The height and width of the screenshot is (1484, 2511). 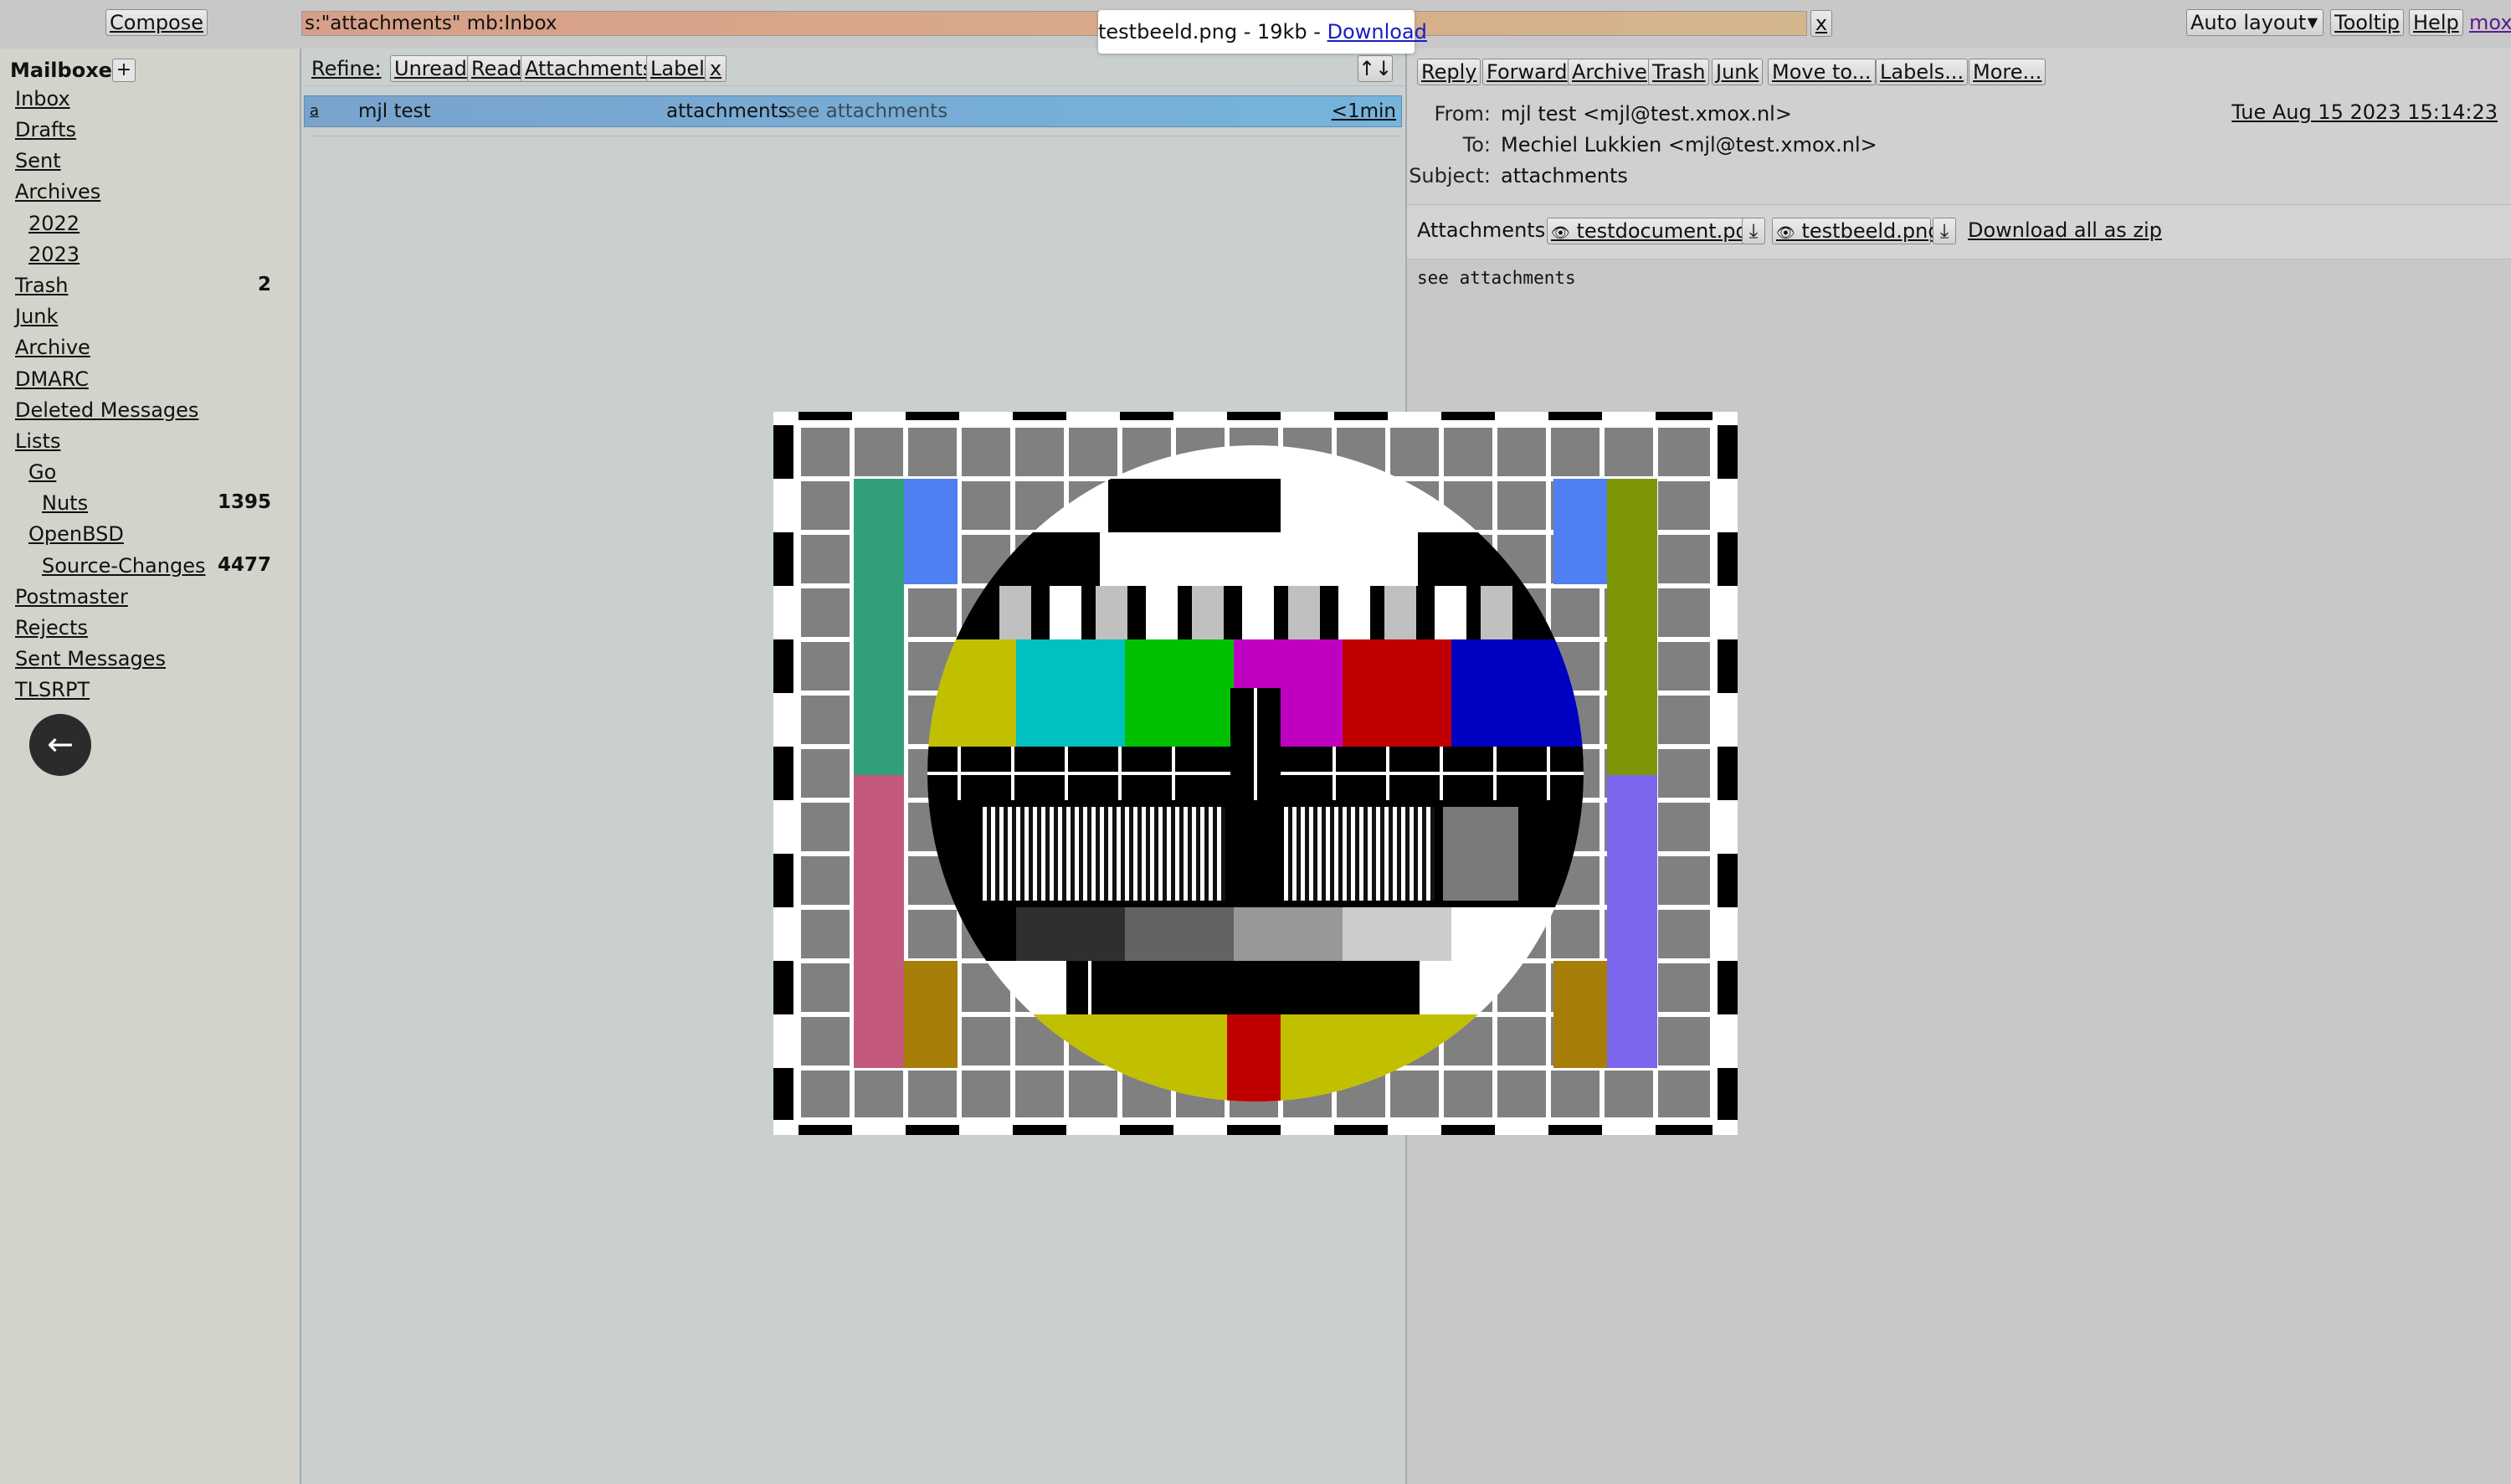 What do you see at coordinates (71, 600) in the screenshot?
I see `mailbox-postmaster: Postmaster` at bounding box center [71, 600].